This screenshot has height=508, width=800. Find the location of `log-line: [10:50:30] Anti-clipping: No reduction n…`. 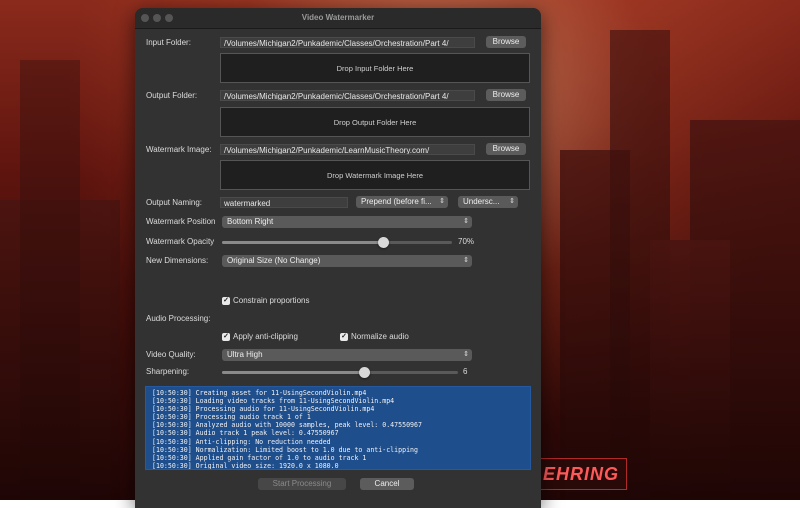

log-line: [10:50:30] Anti-clipping: No reduction n… is located at coordinates (241, 441).